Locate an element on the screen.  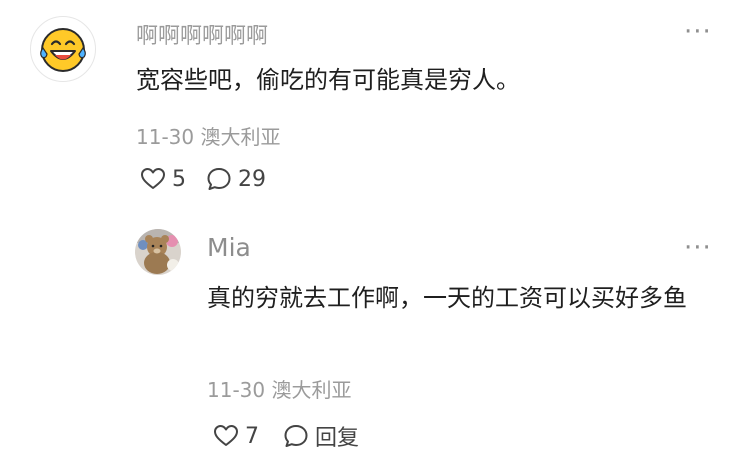
reply-to-reply-button: 回复 is located at coordinates (321, 436).